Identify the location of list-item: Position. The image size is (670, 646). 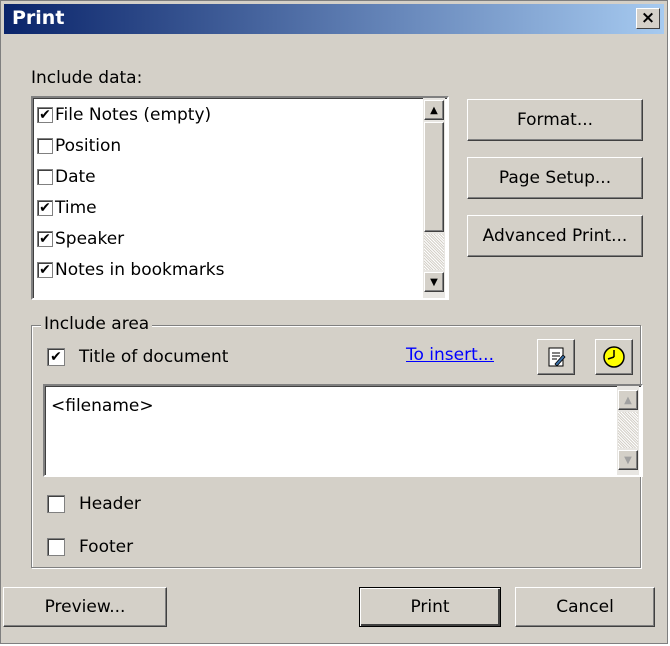
(228, 146).